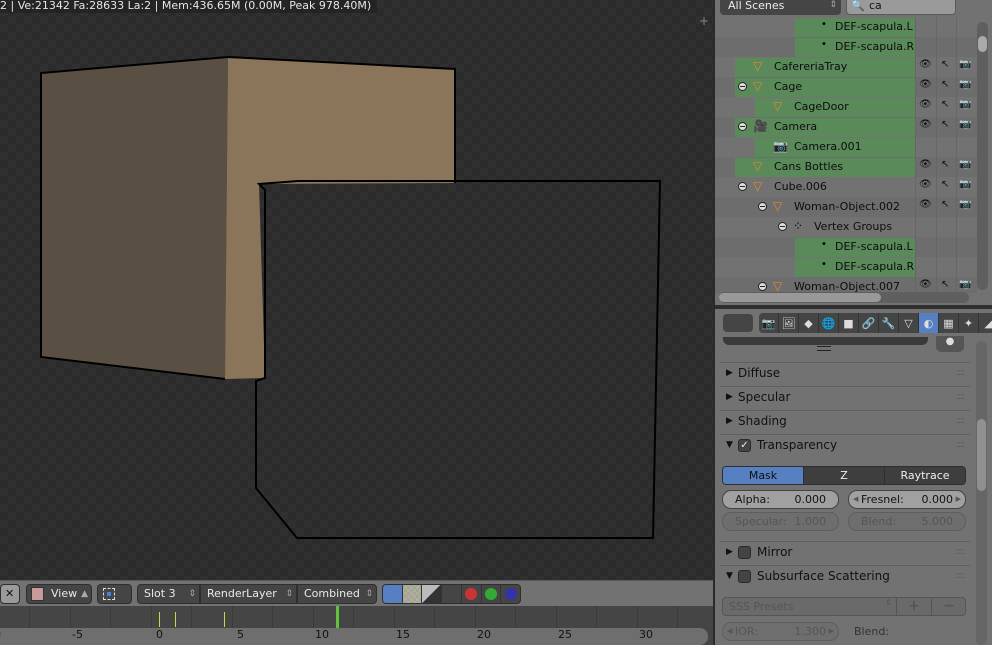 Image resolution: width=992 pixels, height=645 pixels. Describe the element at coordinates (810, 66) in the screenshot. I see `outliner-item-label: CafereriaTray` at that location.